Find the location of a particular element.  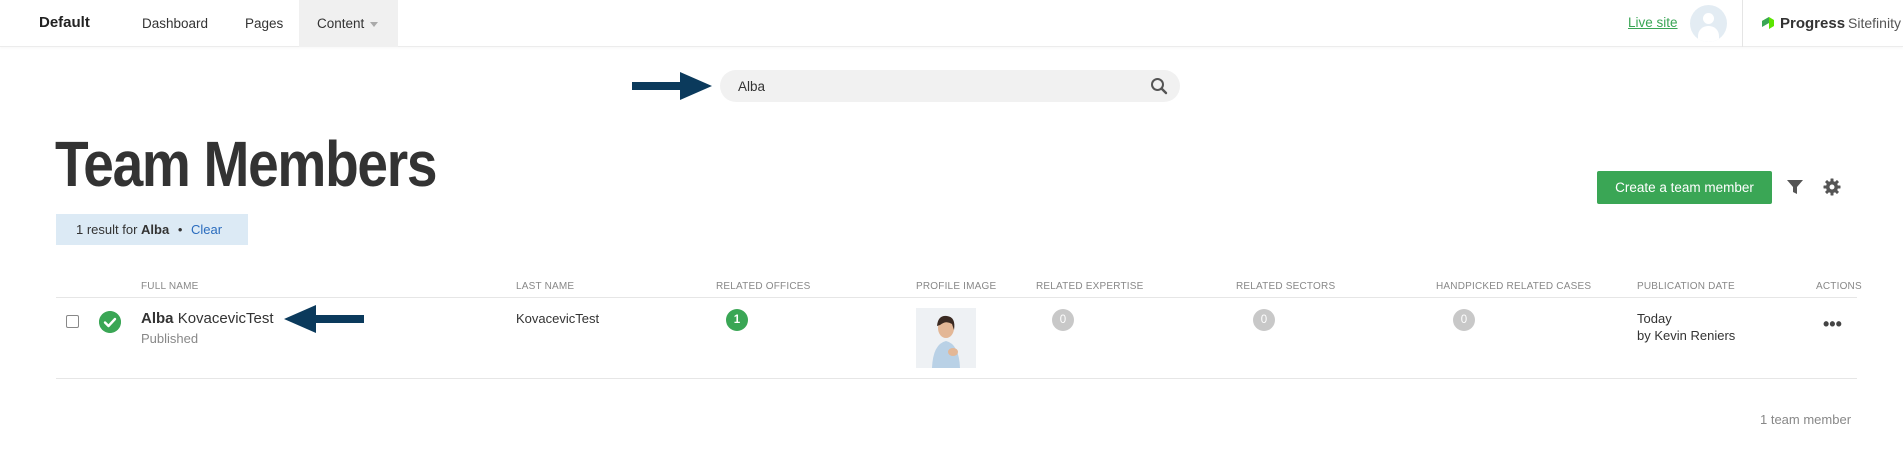

result-prefix: 1 result for is located at coordinates (107, 229).